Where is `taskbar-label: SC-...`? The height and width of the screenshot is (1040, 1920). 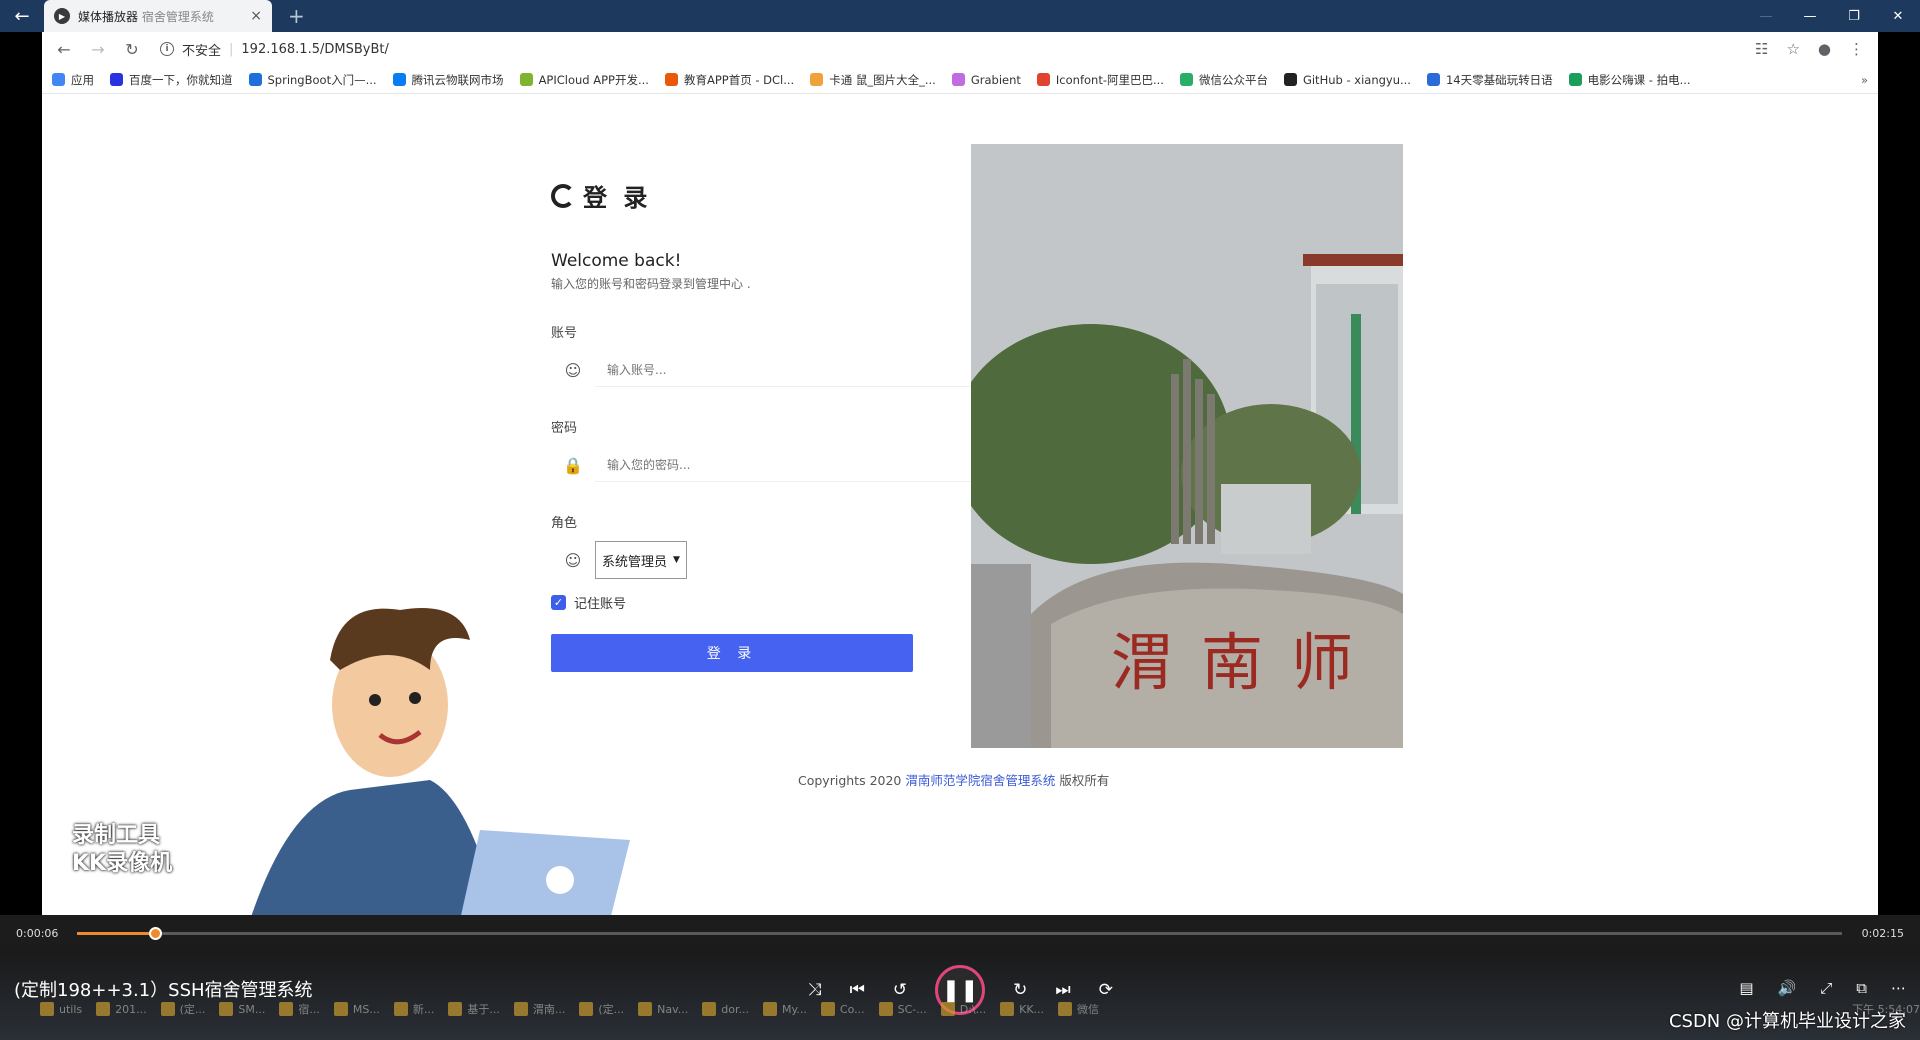 taskbar-label: SC-... is located at coordinates (912, 1009).